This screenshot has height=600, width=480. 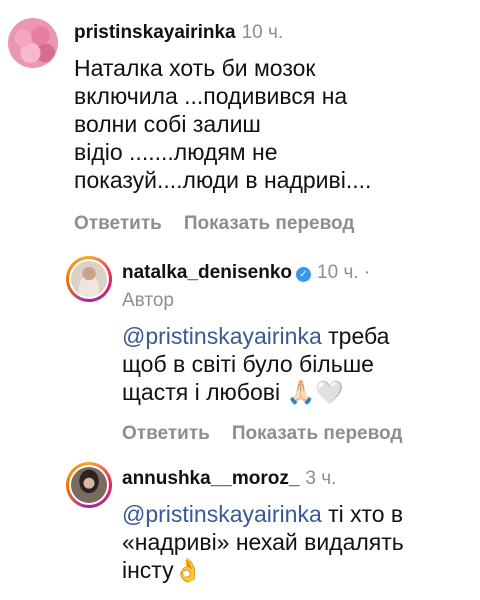 What do you see at coordinates (248, 364) in the screenshot?
I see `comment-line: щоб в світі було більше` at bounding box center [248, 364].